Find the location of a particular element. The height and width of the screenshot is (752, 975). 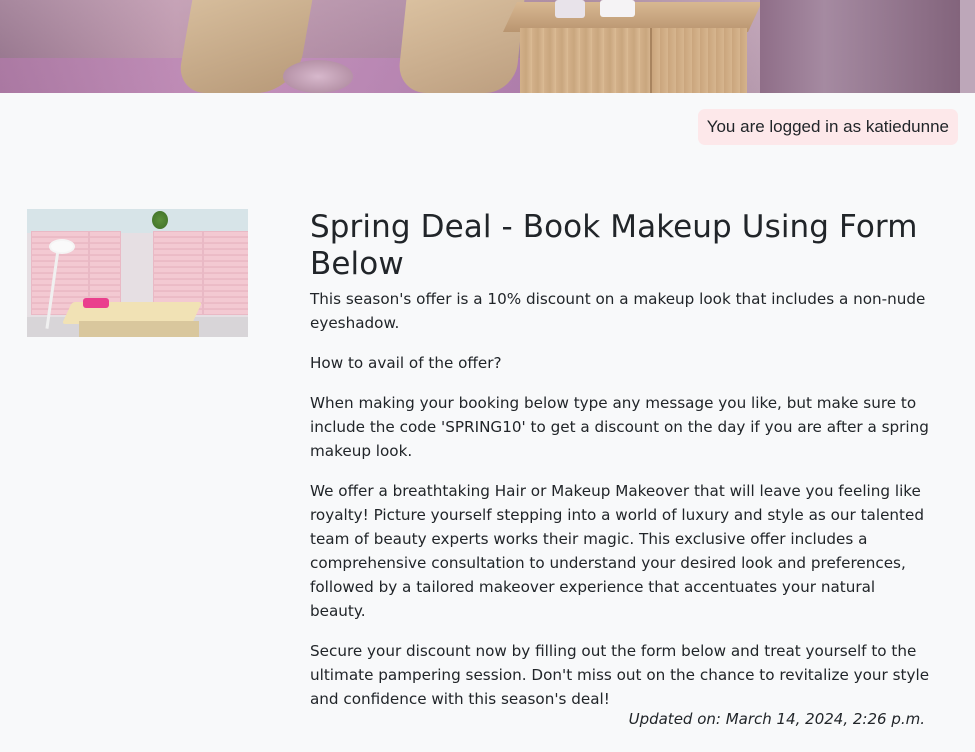

post-paragraph: How to avail of the offer? is located at coordinates (406, 363).